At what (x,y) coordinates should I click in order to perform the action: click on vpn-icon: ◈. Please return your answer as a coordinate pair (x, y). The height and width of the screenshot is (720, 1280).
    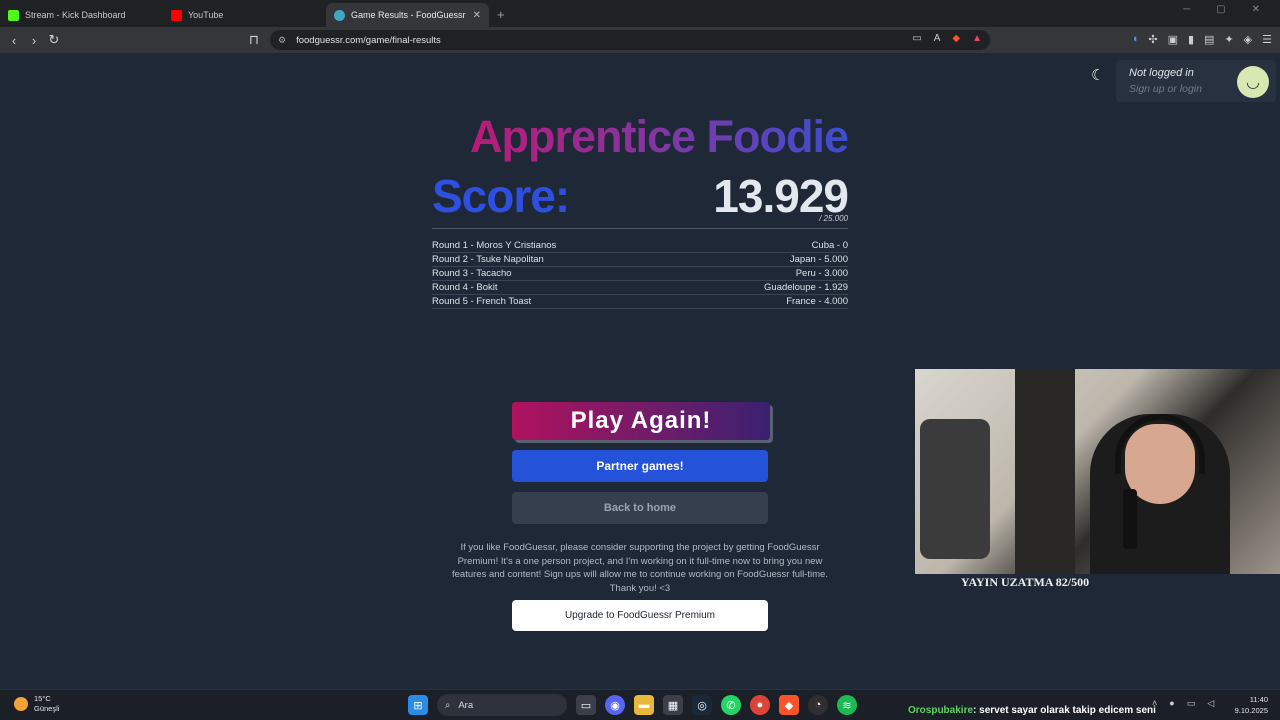
    Looking at the image, I should click on (1248, 39).